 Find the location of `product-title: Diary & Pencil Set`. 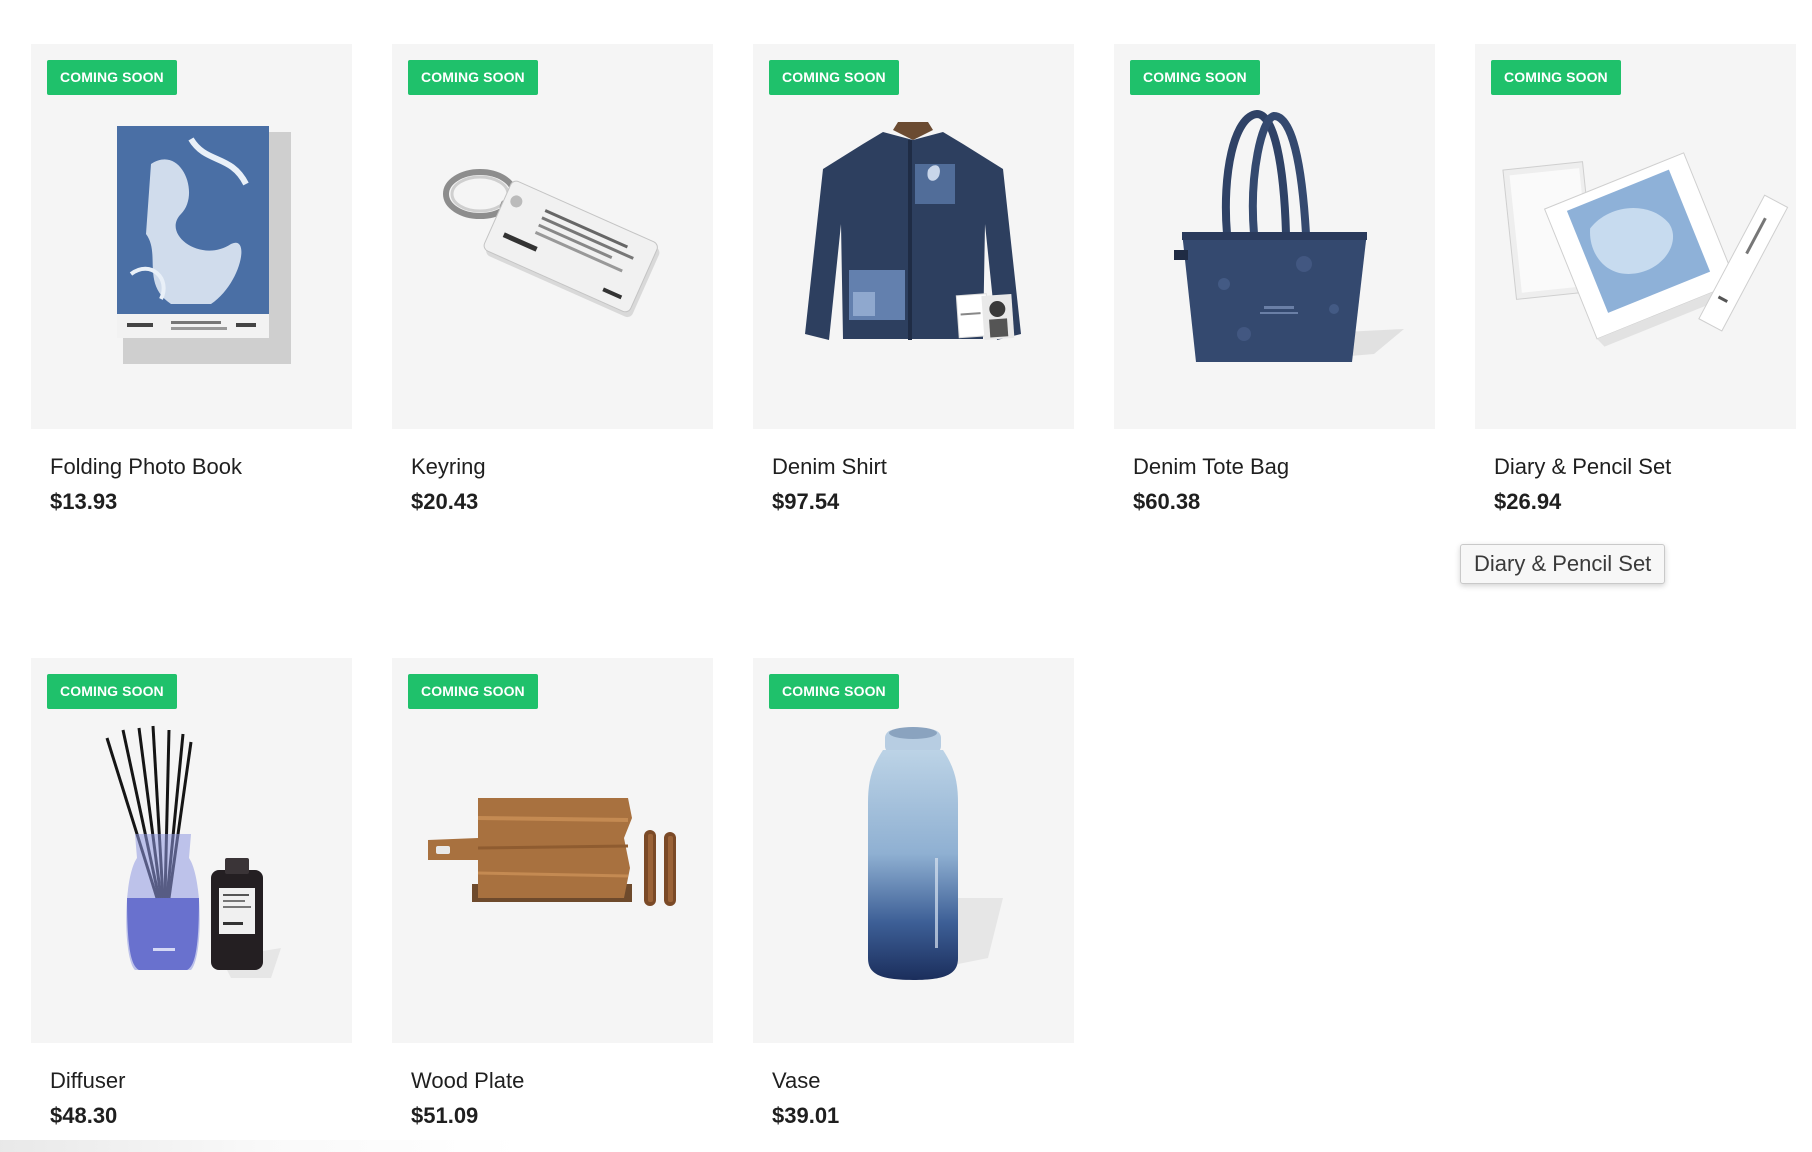

product-title: Diary & Pencil Set is located at coordinates (1582, 467).